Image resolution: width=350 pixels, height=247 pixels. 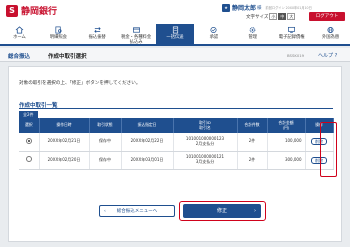 I want to click on document-search-icon, so click(x=58, y=30).